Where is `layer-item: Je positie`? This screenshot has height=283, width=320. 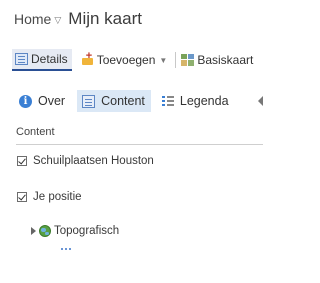 layer-item: Je positie is located at coordinates (49, 197).